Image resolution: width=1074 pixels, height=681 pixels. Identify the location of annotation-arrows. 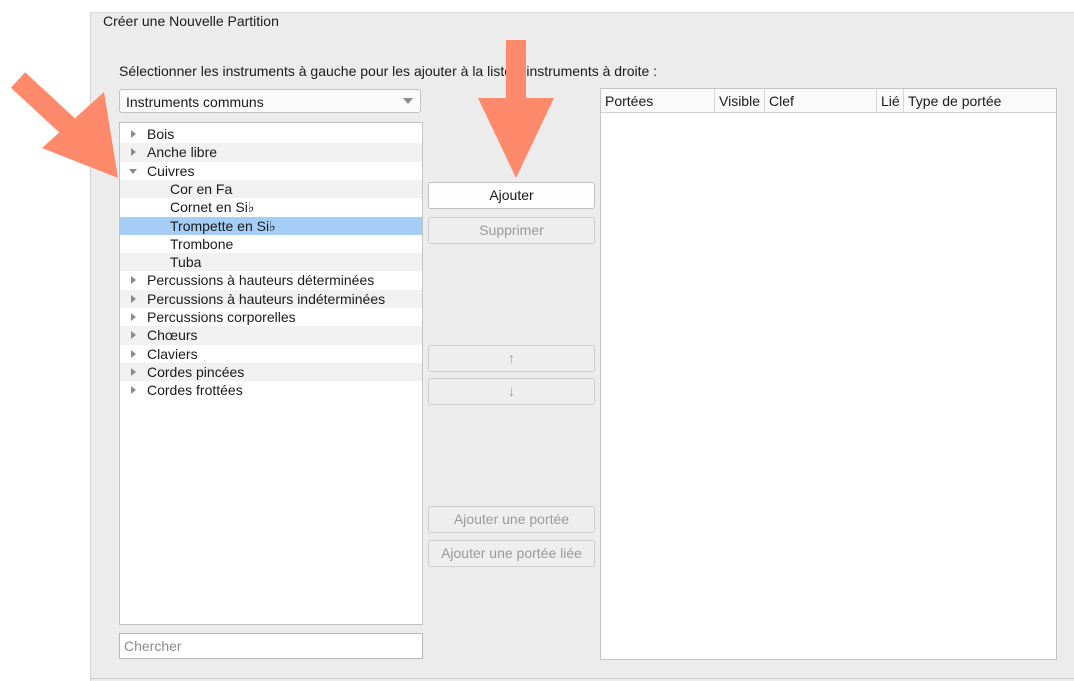
(282, 109).